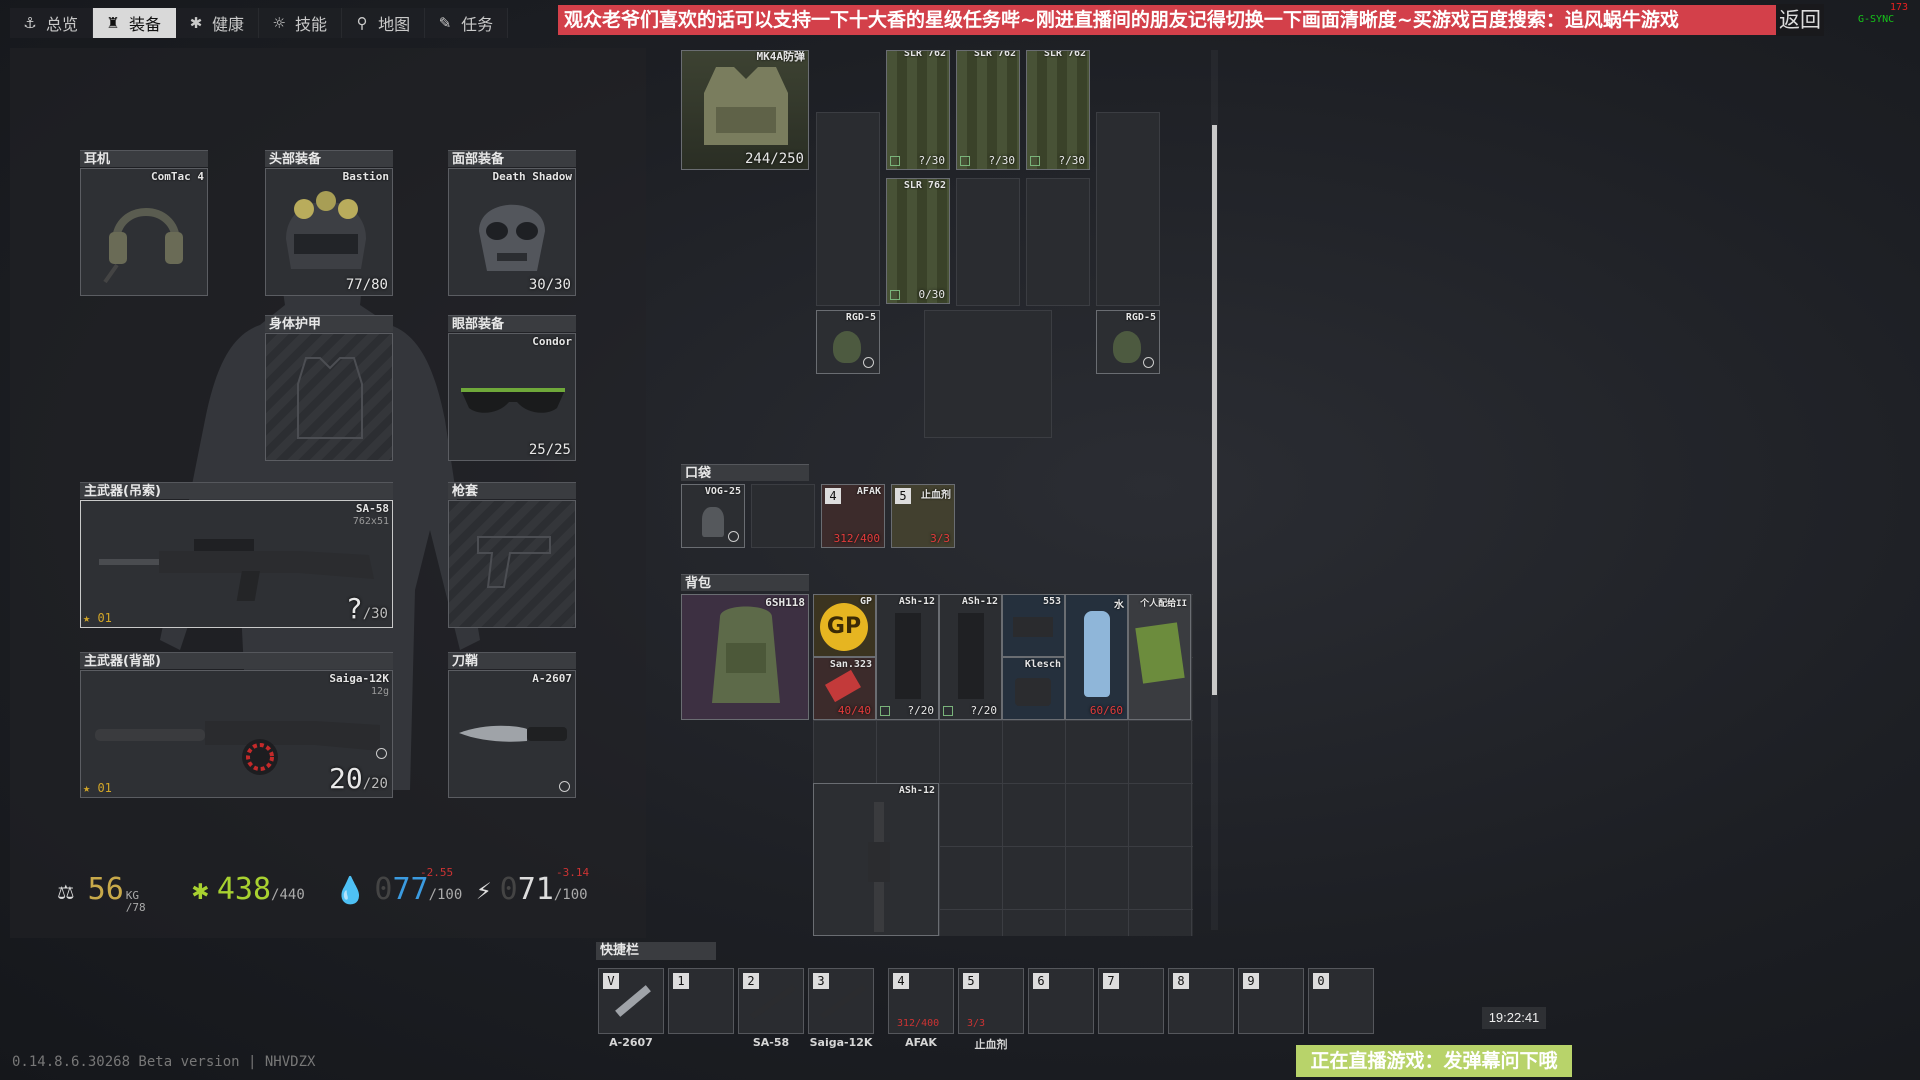 This screenshot has height=1080, width=1920. I want to click on weight-stat: ⚖ 56 KG/78, so click(102, 893).